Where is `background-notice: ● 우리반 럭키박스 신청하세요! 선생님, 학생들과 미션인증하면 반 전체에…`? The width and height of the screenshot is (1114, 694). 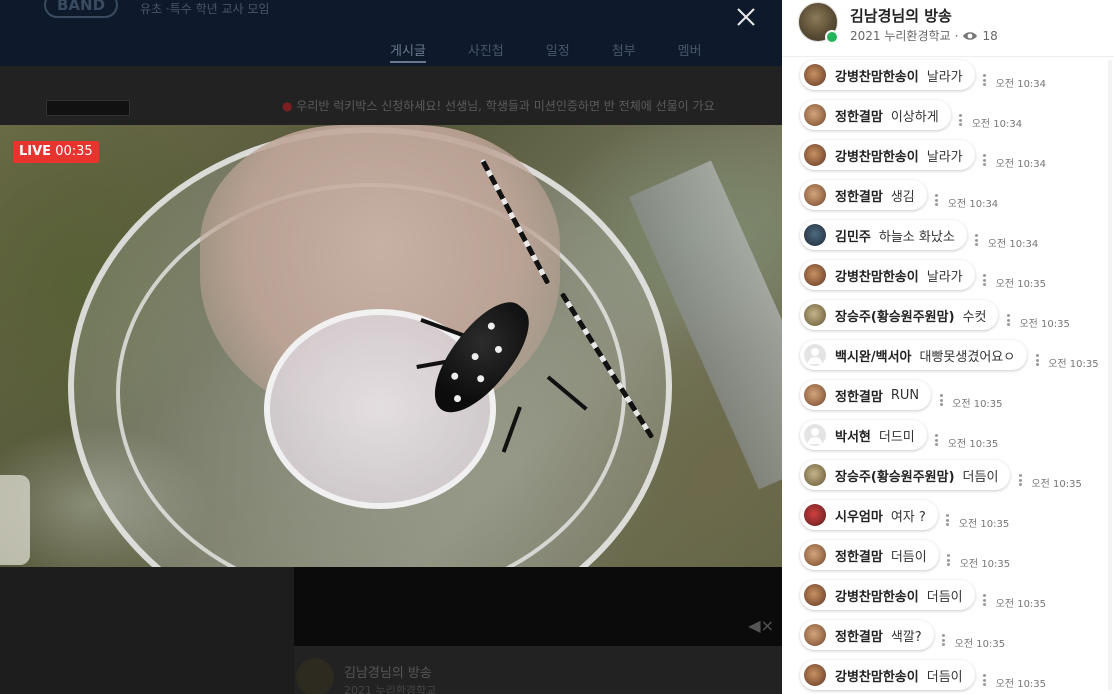 background-notice: ● 우리반 럭키박스 신청하세요! 선생님, 학생들과 미션인증하면 반 전체에… is located at coordinates (498, 106).